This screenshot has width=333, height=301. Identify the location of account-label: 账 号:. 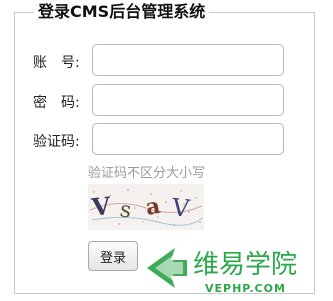
(56, 63).